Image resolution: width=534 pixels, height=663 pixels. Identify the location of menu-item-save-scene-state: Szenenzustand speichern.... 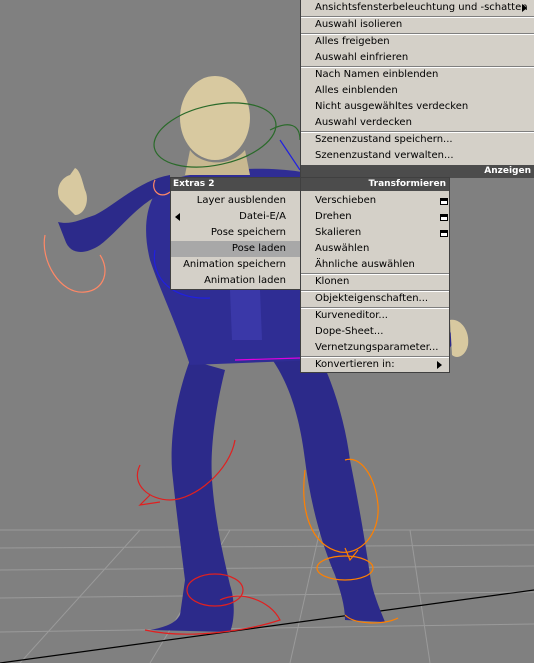
(417, 140).